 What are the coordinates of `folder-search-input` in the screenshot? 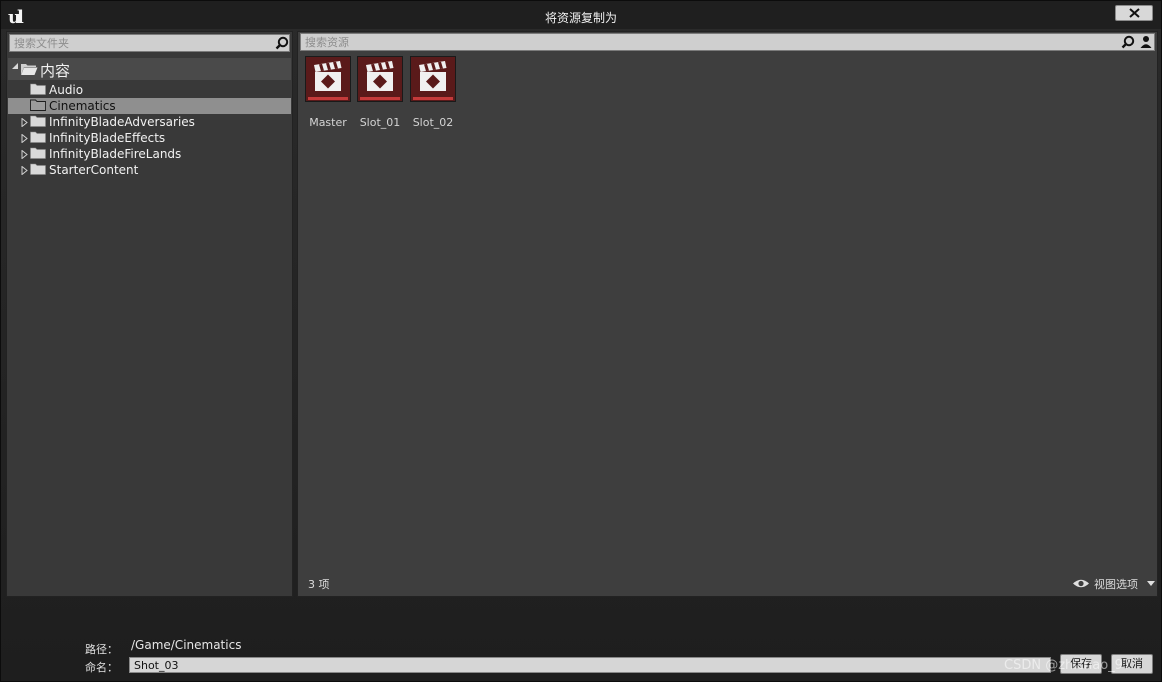 It's located at (141, 43).